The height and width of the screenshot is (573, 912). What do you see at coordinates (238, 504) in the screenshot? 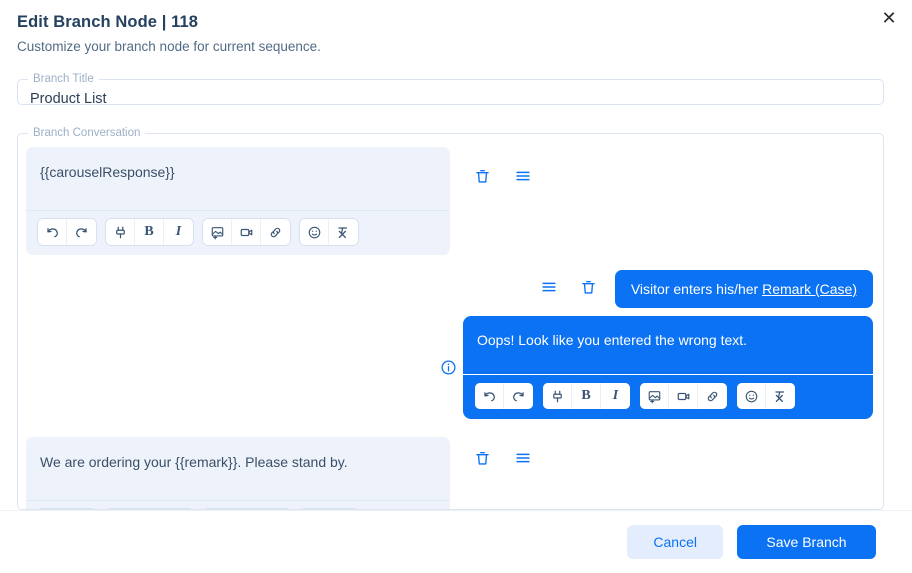
I see `rich-text-toolbar-3: B I` at bounding box center [238, 504].